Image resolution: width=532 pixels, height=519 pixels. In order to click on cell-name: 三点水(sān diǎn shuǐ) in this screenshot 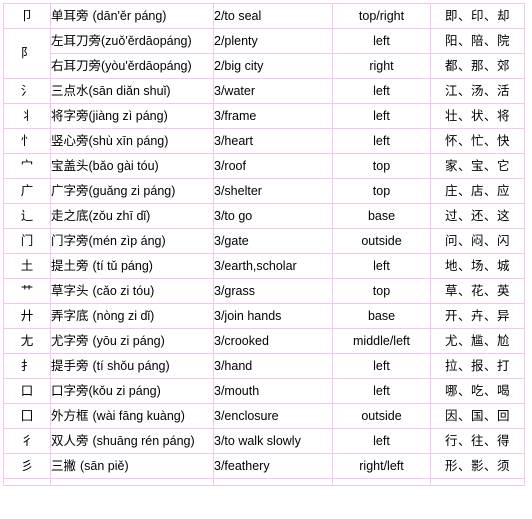, I will do `click(132, 91)`.